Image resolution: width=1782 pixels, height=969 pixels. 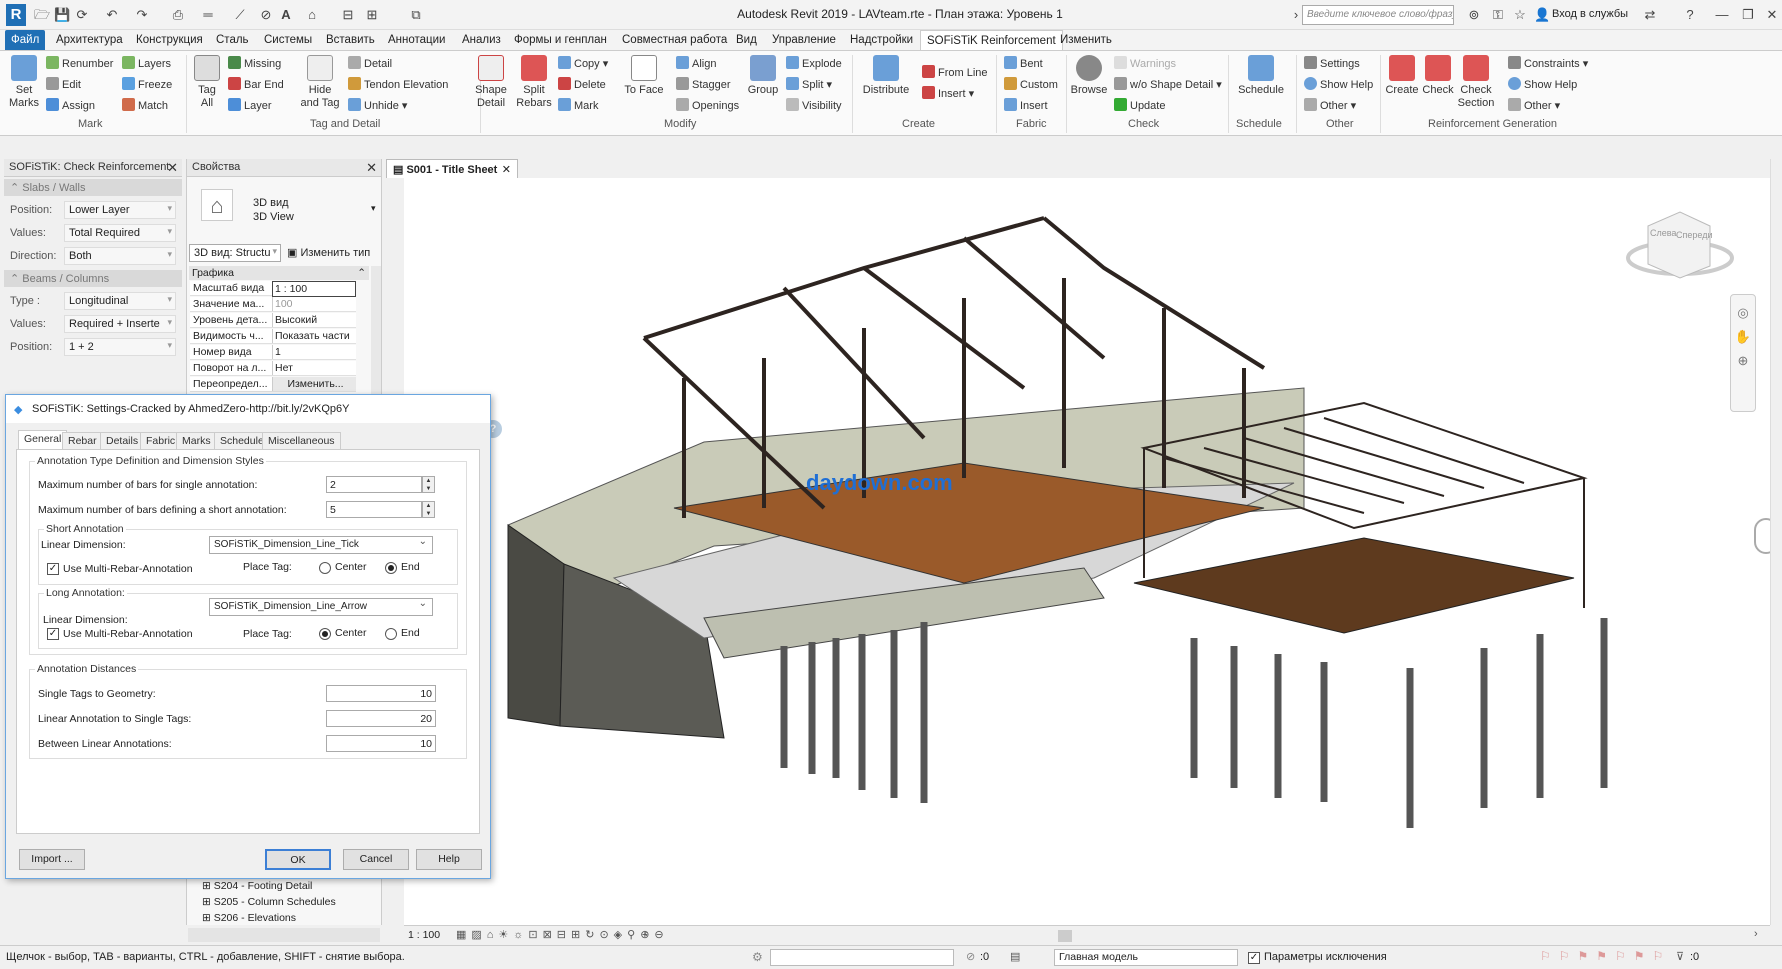 I want to click on tab-architecture: Архитектура, so click(x=89, y=40).